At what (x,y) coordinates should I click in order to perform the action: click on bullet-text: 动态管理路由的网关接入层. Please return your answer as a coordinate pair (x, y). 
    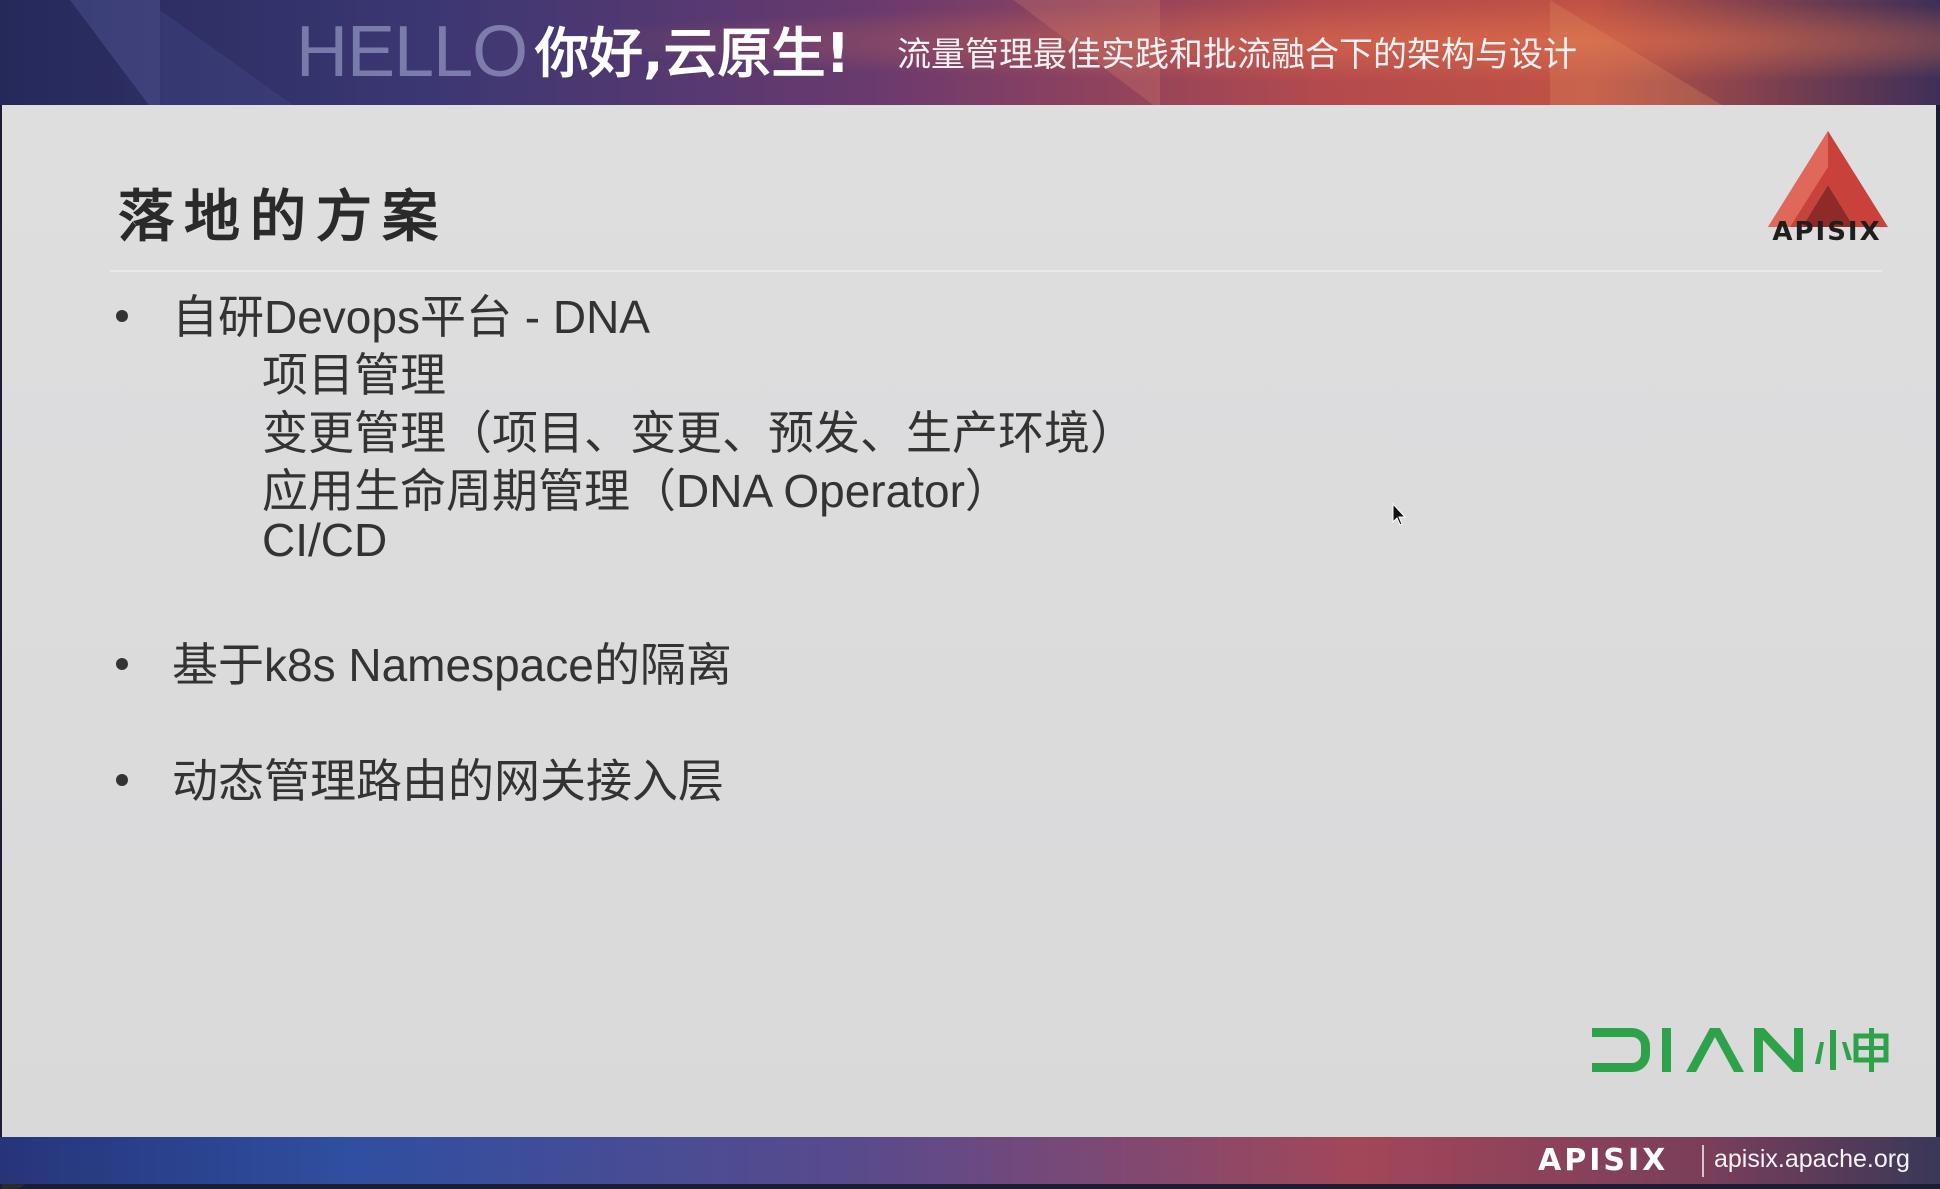
    Looking at the image, I should click on (448, 781).